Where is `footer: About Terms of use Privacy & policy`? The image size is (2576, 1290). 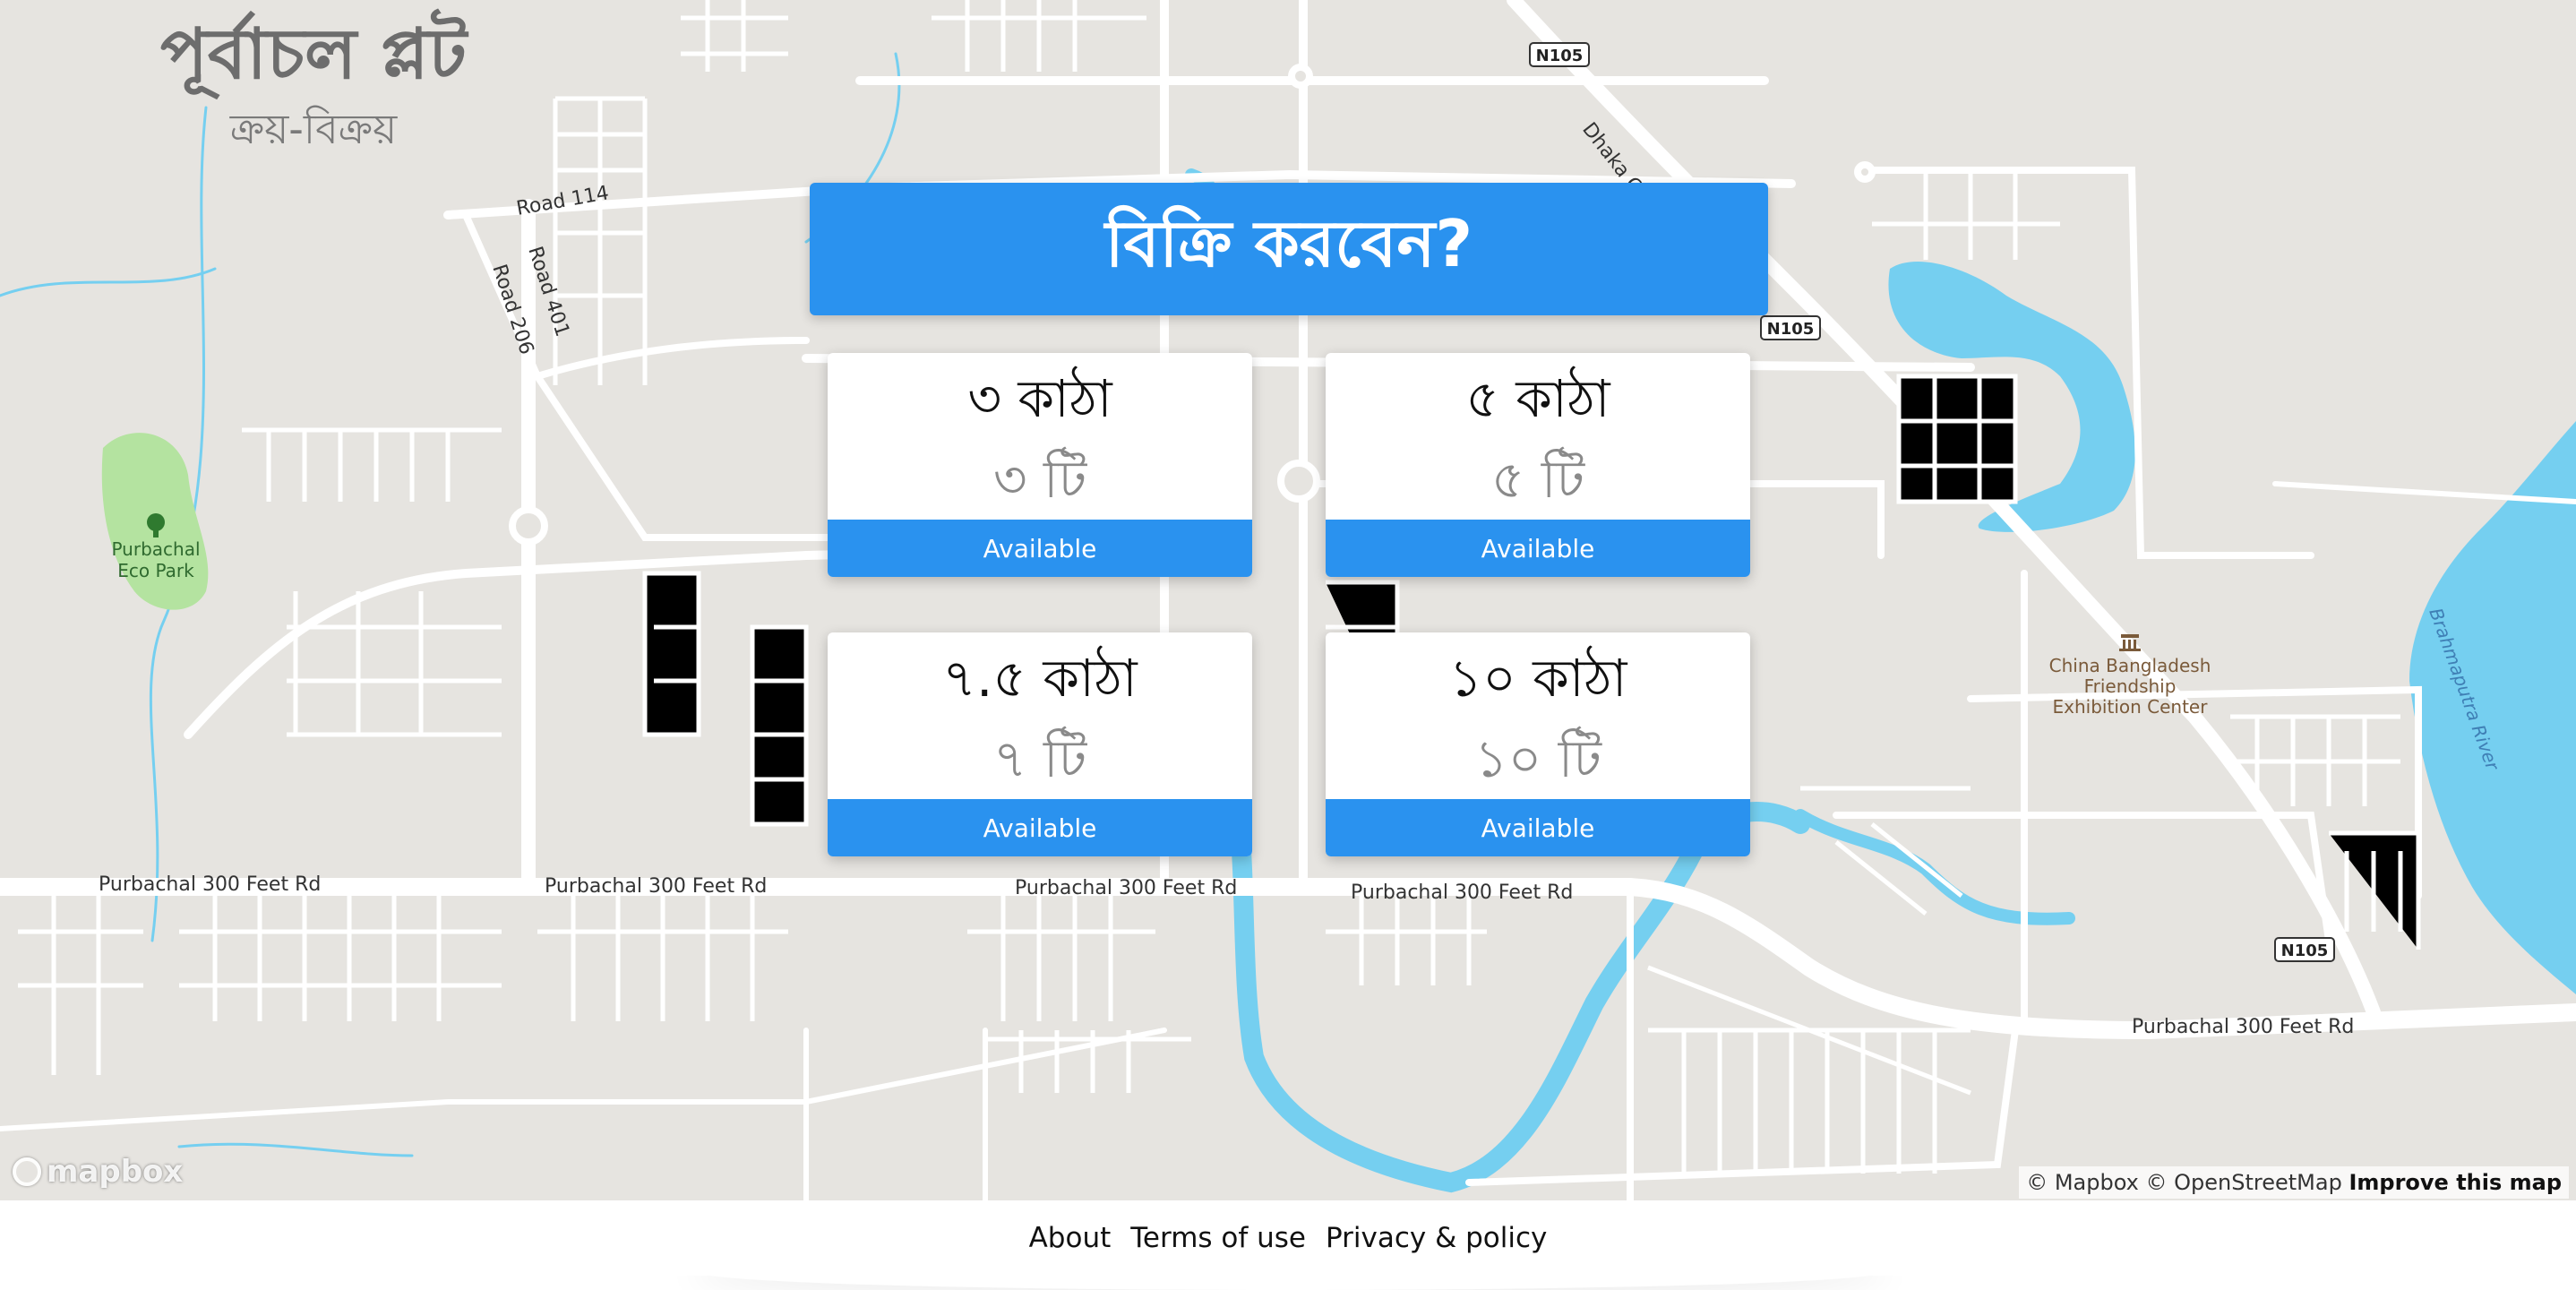 footer: About Terms of use Privacy & policy is located at coordinates (1288, 1238).